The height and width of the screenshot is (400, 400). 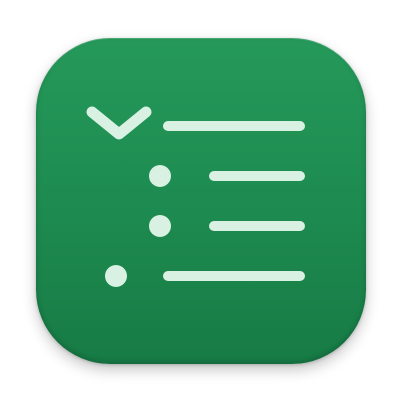 What do you see at coordinates (119, 123) in the screenshot?
I see `chevron-down-icon` at bounding box center [119, 123].